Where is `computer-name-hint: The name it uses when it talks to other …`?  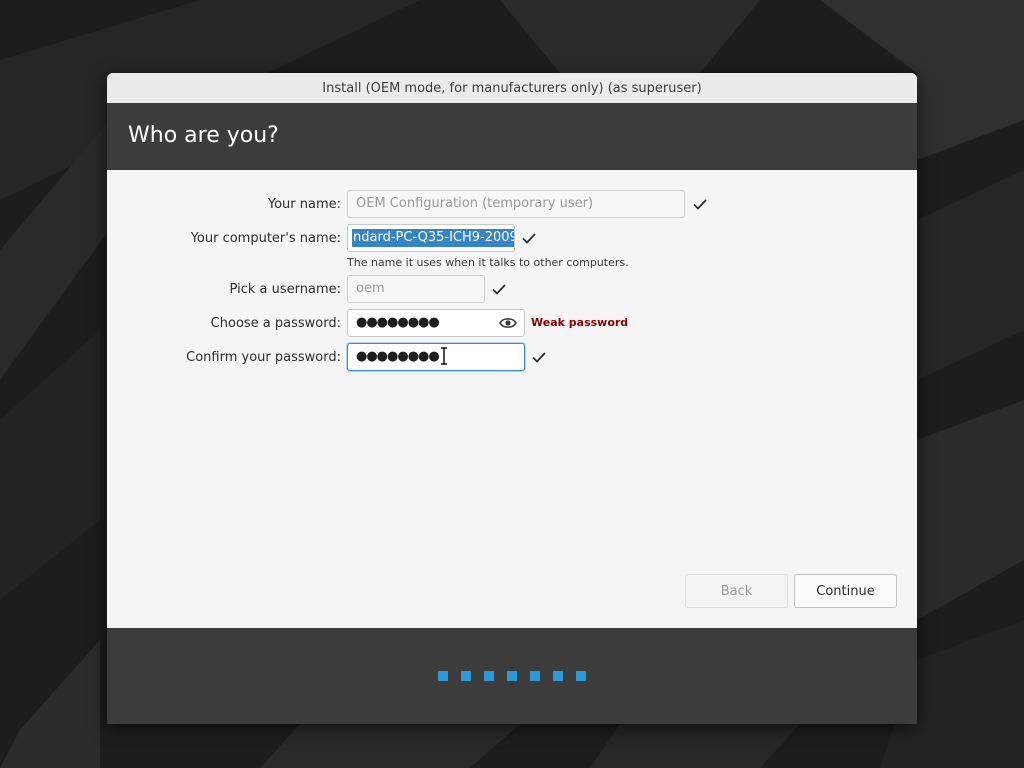 computer-name-hint: The name it uses when it talks to other … is located at coordinates (488, 262).